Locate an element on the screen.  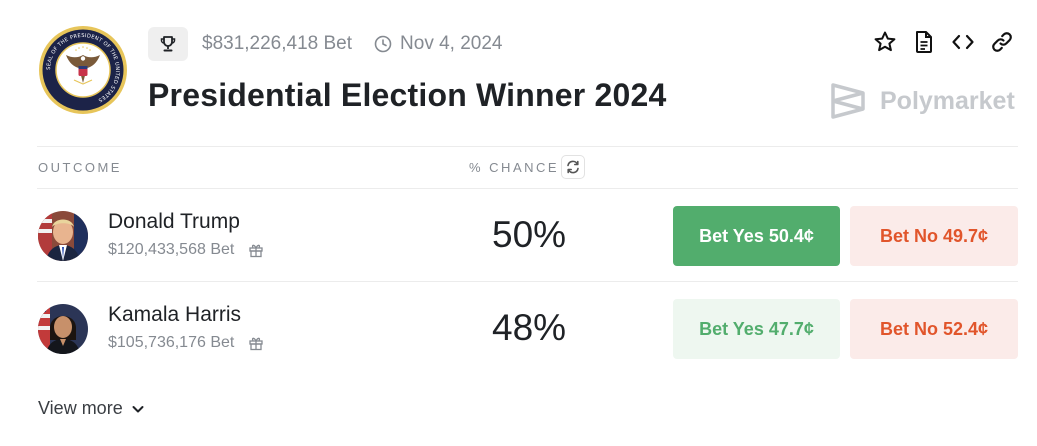
brand-name: Polymarket is located at coordinates (947, 100).